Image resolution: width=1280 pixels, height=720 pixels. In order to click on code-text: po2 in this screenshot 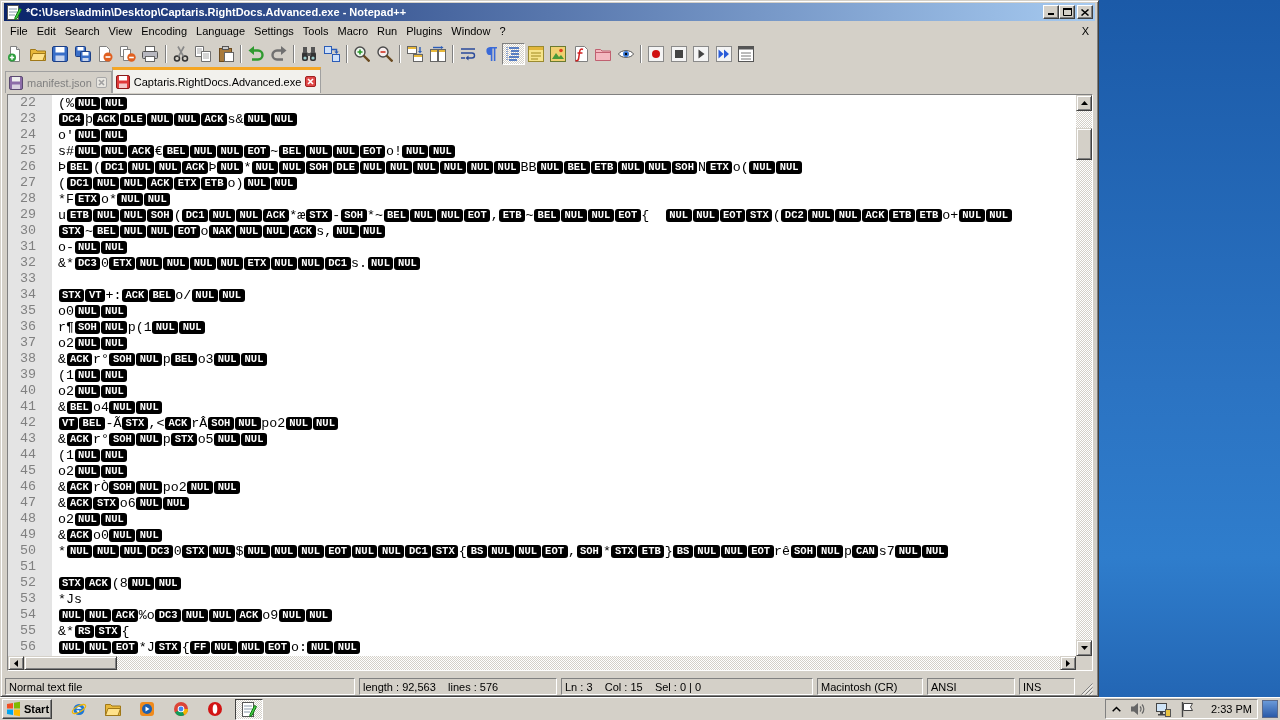, I will do `click(273, 423)`.